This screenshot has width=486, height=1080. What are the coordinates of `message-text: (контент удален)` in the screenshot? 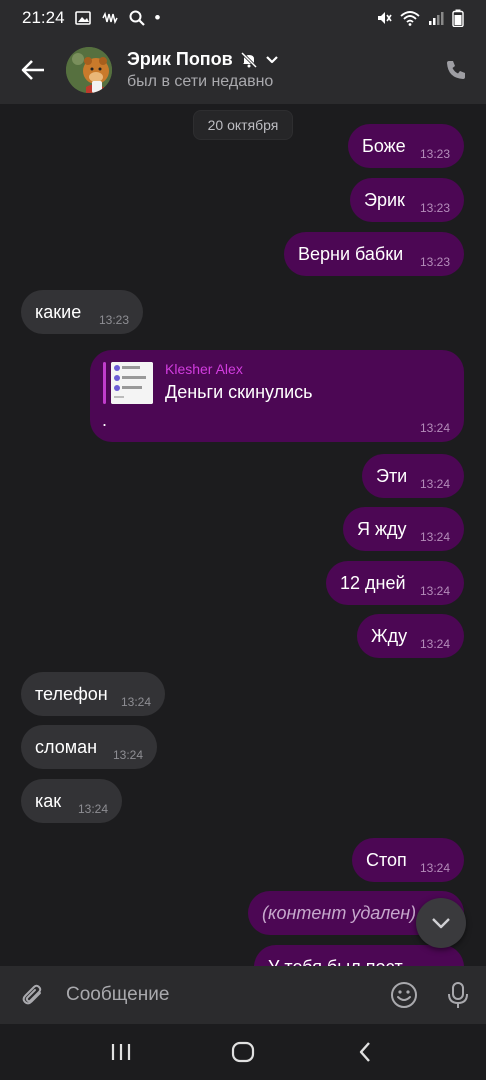 It's located at (339, 912).